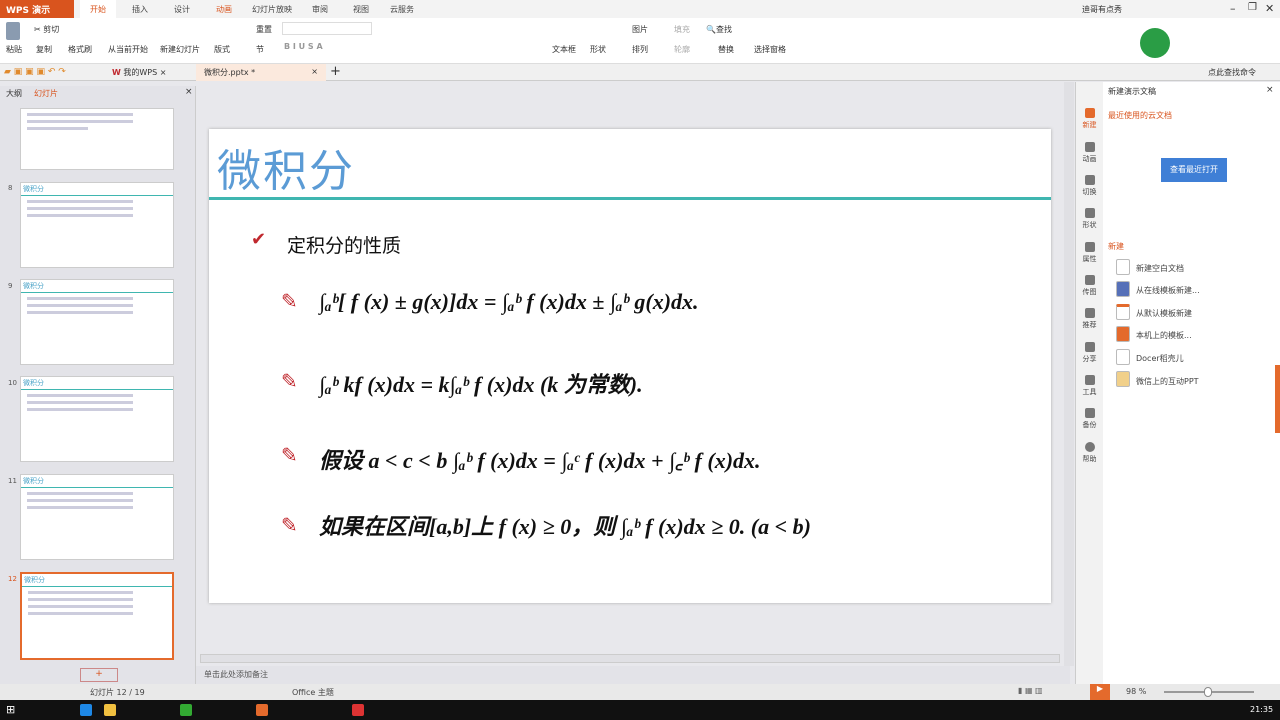 This screenshot has height=720, width=1280. I want to click on copy-button: 复制, so click(44, 49).